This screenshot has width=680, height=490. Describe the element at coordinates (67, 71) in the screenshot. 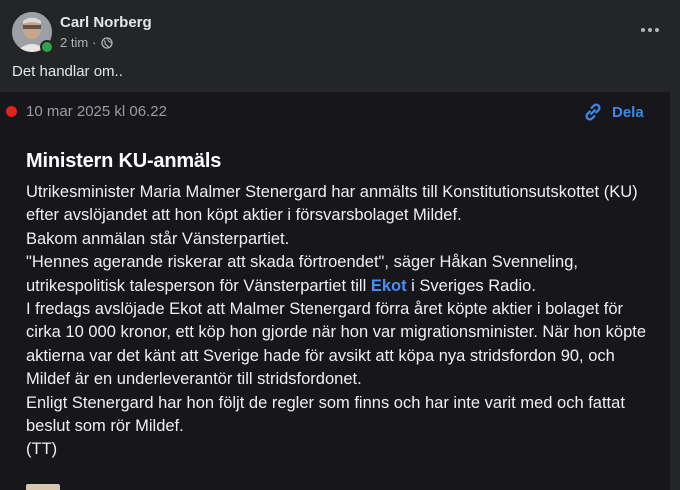

I see `post-text: Det handlar om..` at that location.